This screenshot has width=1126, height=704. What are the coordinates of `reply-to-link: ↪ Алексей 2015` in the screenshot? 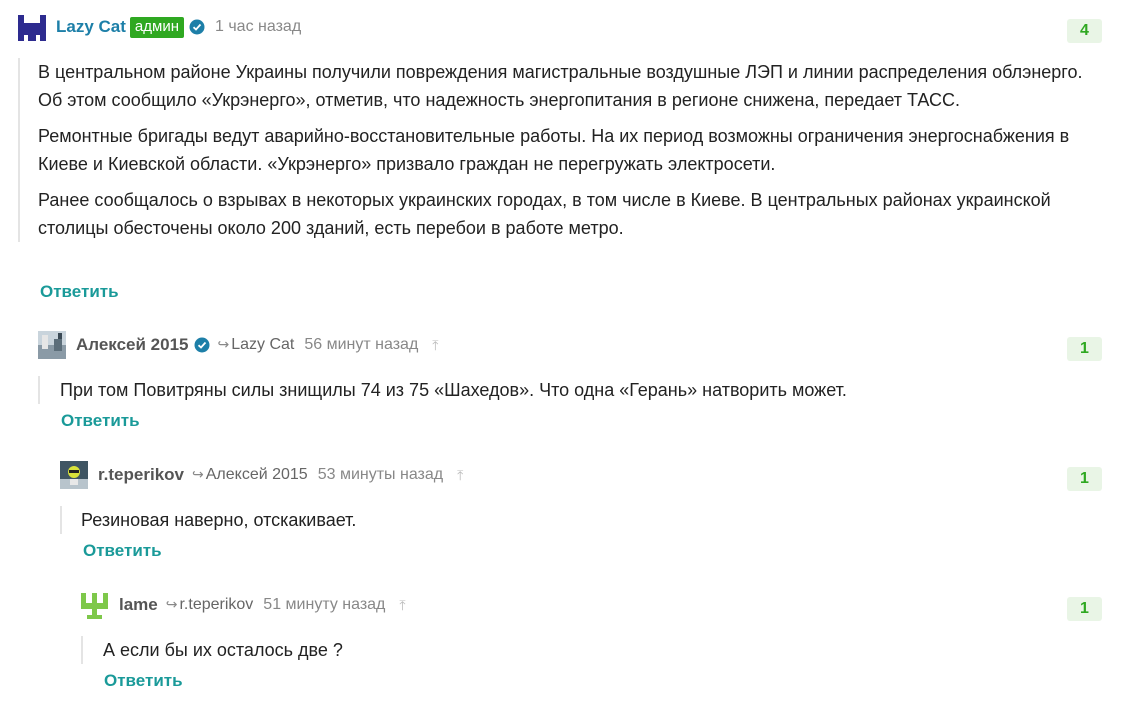 It's located at (250, 475).